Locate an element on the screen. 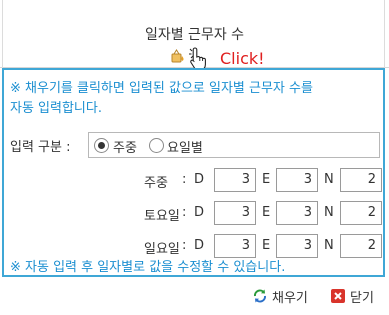  close-button: 닫기 is located at coordinates (352, 296).